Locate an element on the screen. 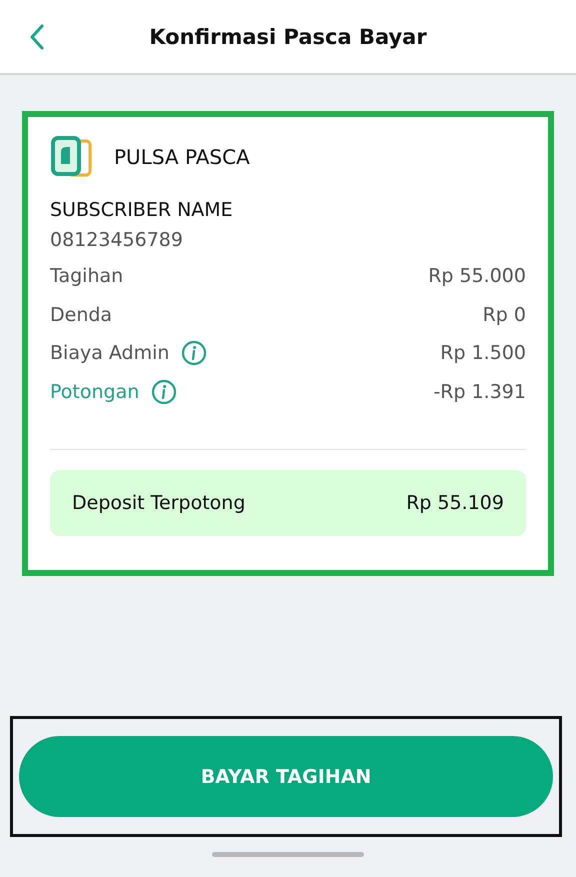 This screenshot has width=576, height=877. row-label: Denda is located at coordinates (81, 315).